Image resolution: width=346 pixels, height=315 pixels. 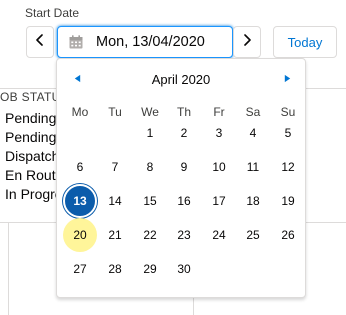 What do you see at coordinates (150, 167) in the screenshot?
I see `calendar-day: 8` at bounding box center [150, 167].